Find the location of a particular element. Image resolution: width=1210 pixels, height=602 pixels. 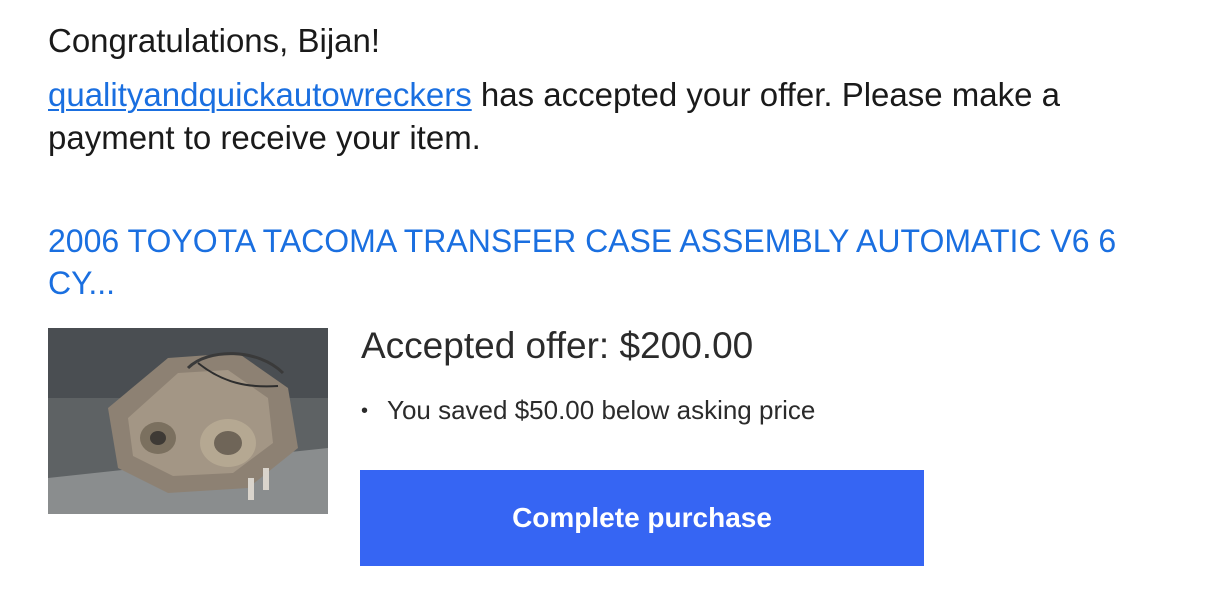

savings-text: You saved $50.00 below asking price is located at coordinates (601, 410).